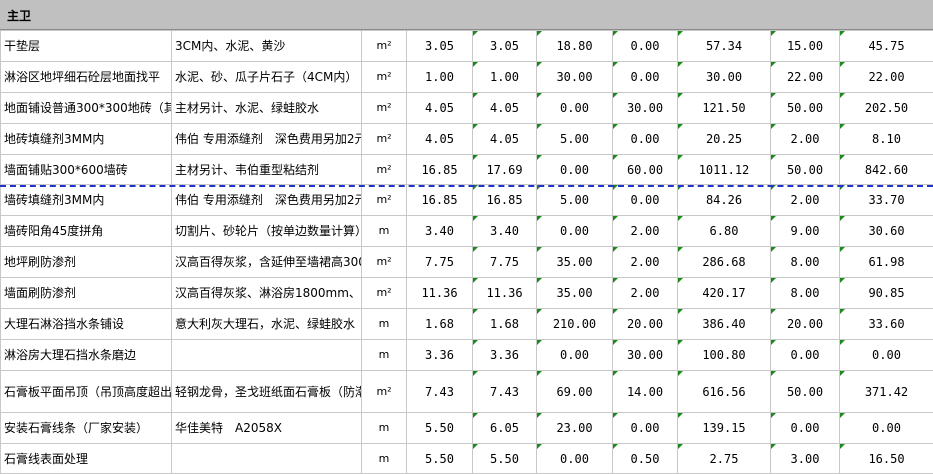  What do you see at coordinates (439, 262) in the screenshot?
I see `quantity-cell: 7.75` at bounding box center [439, 262].